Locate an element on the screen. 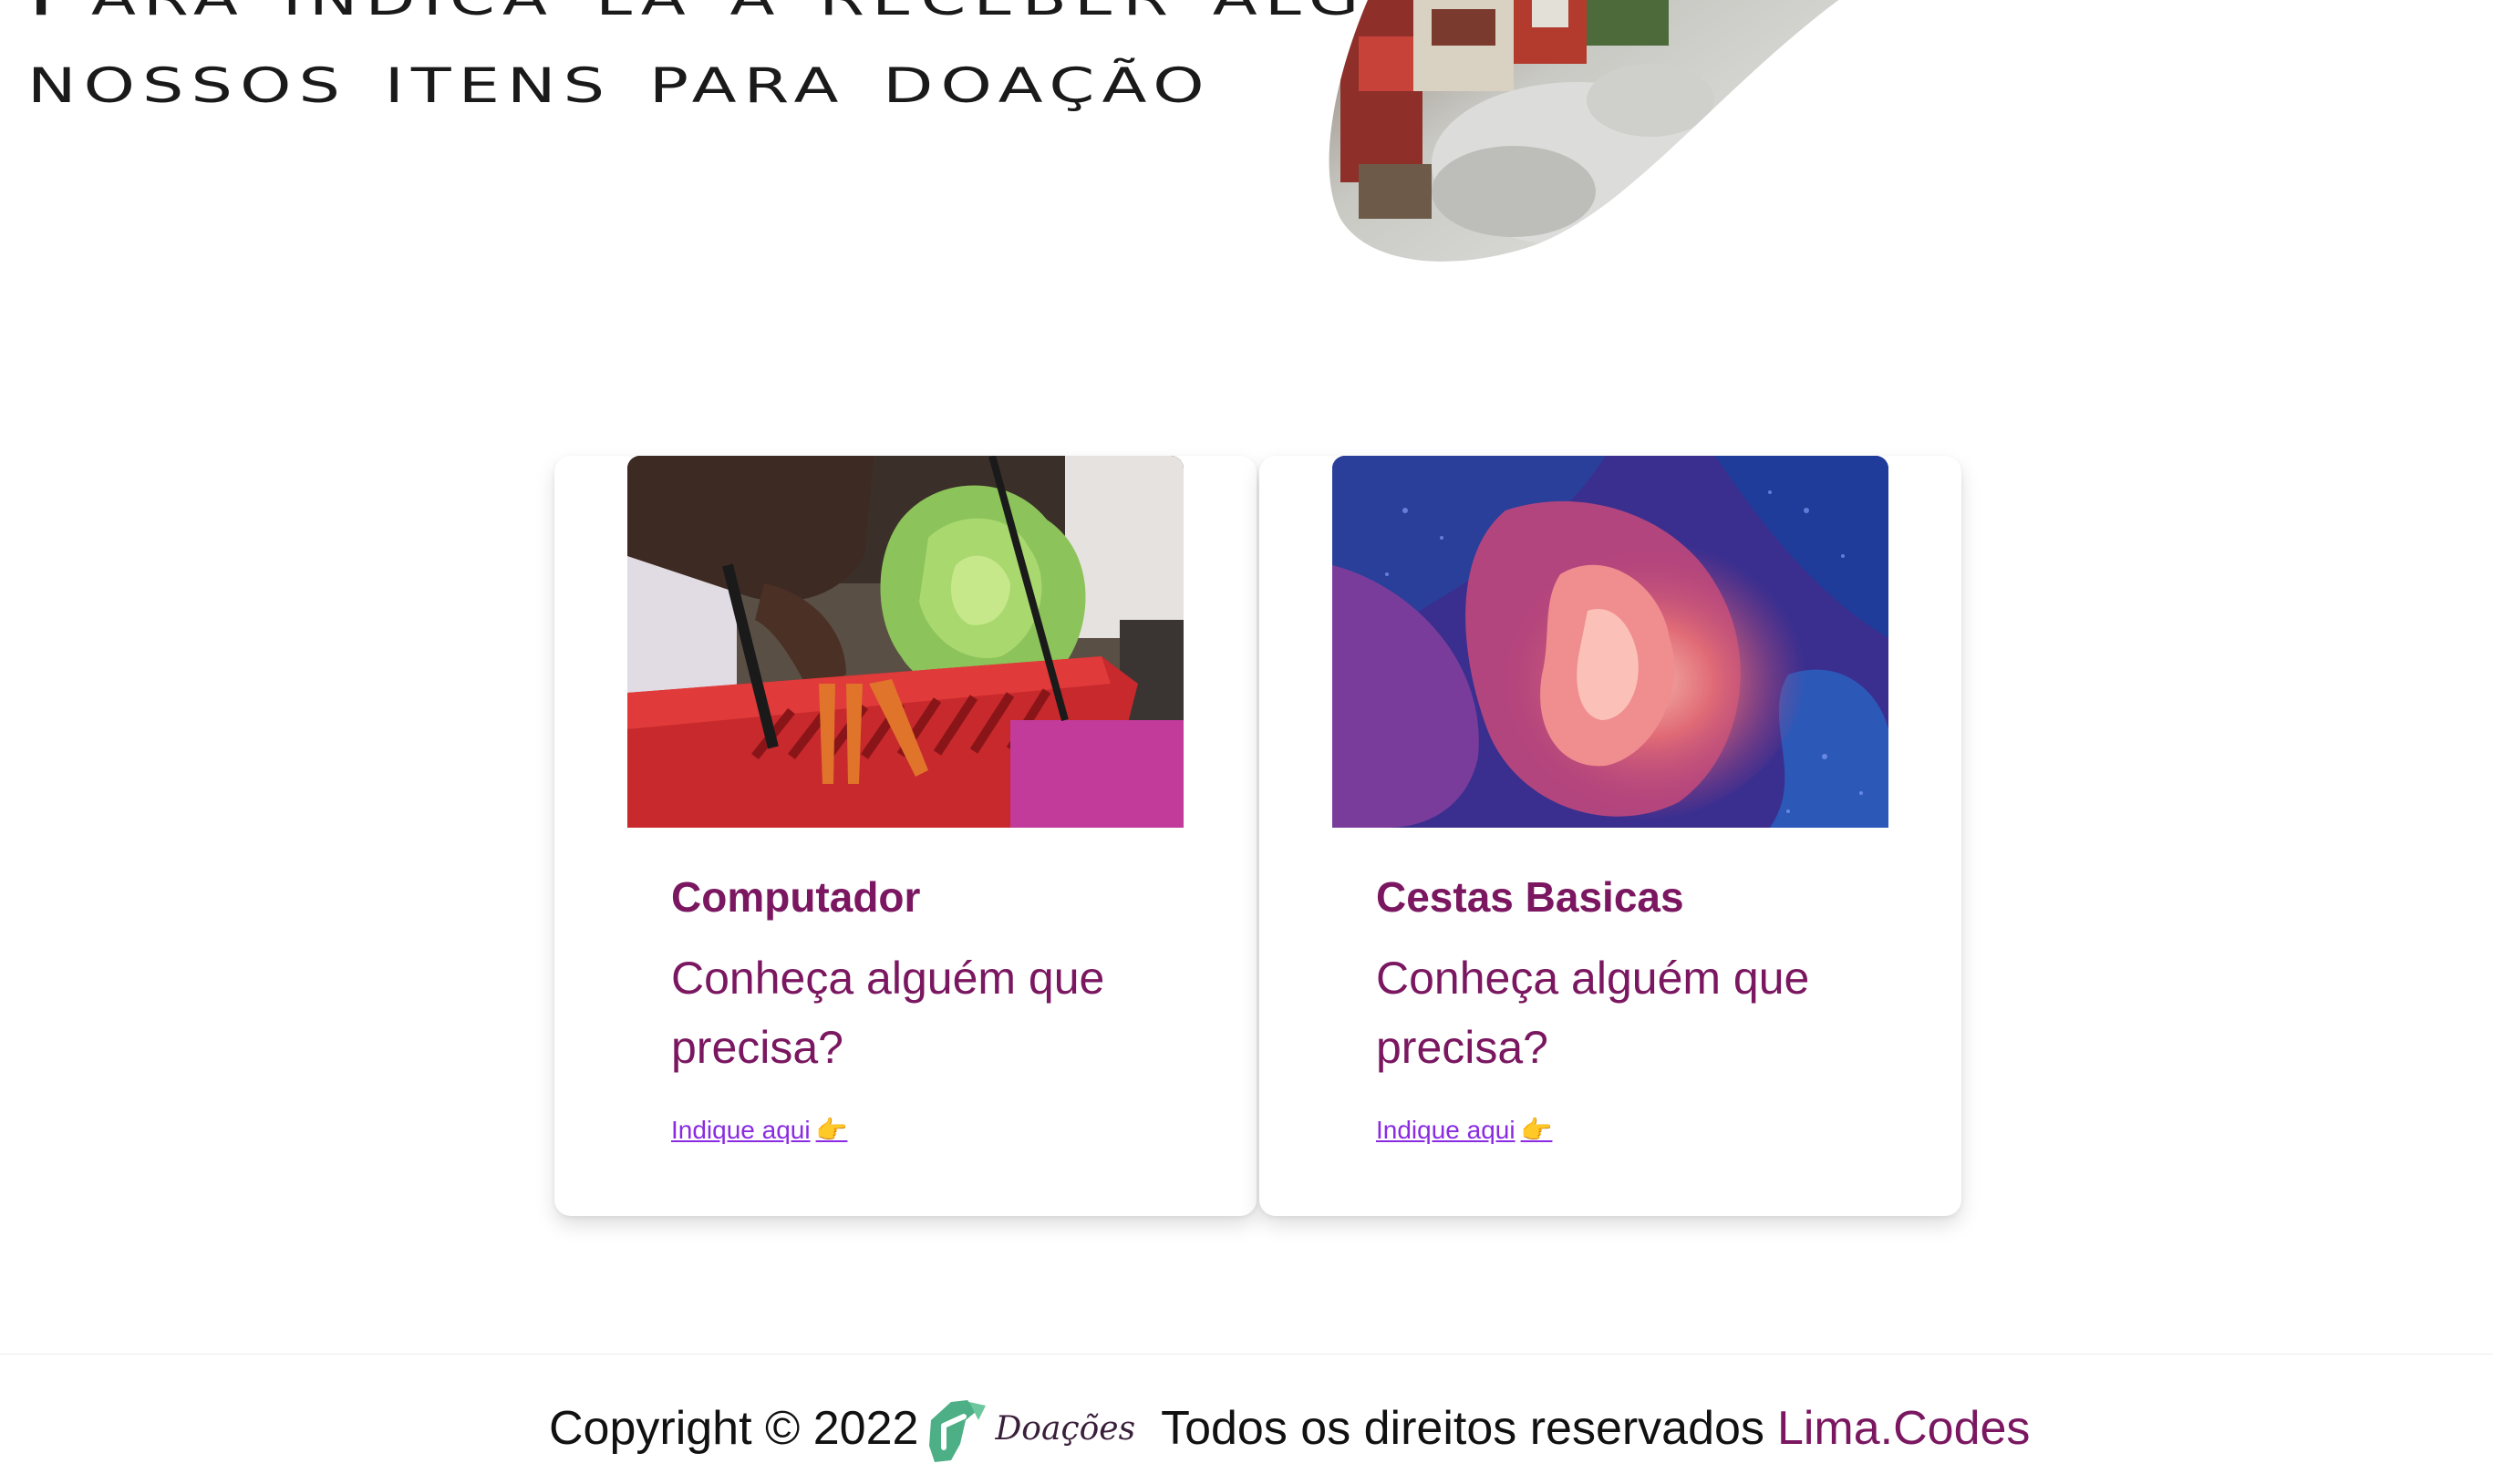 The image size is (2493, 1484). card-title: Cestas Basicas is located at coordinates (1530, 897).